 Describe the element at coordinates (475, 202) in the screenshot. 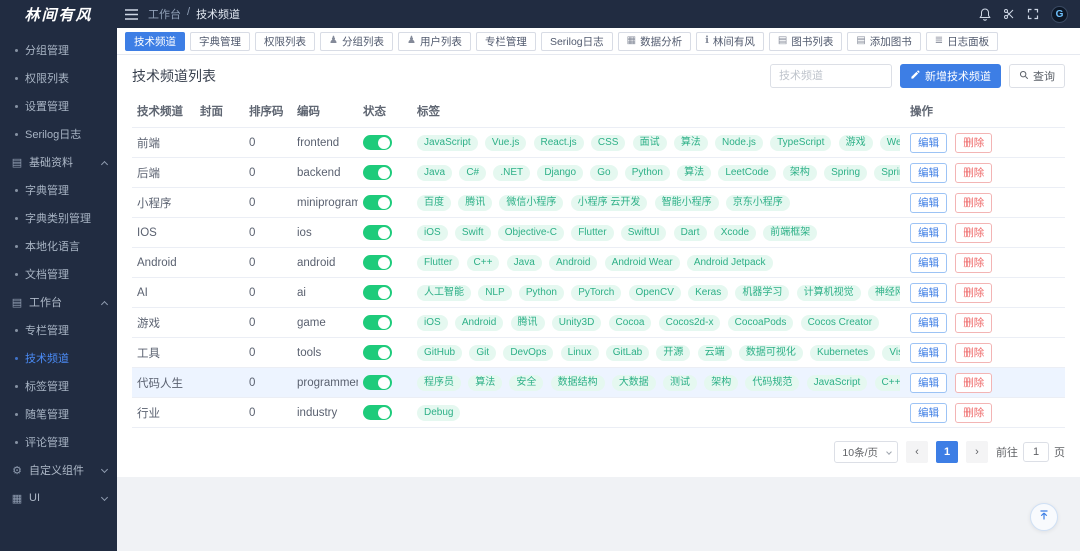

I see `tag: 腾讯` at that location.